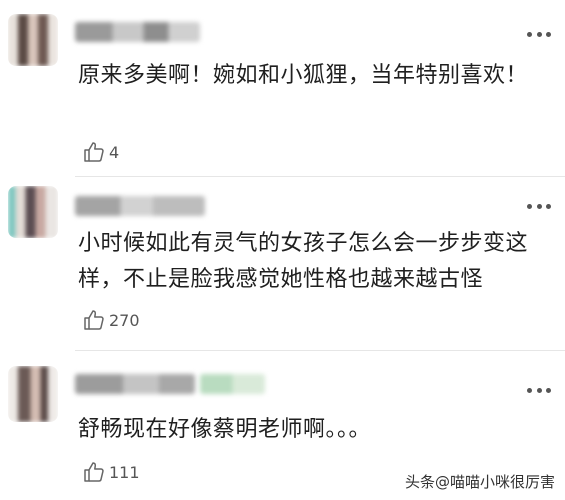  Describe the element at coordinates (124, 472) in the screenshot. I see `like-count: 111` at that location.